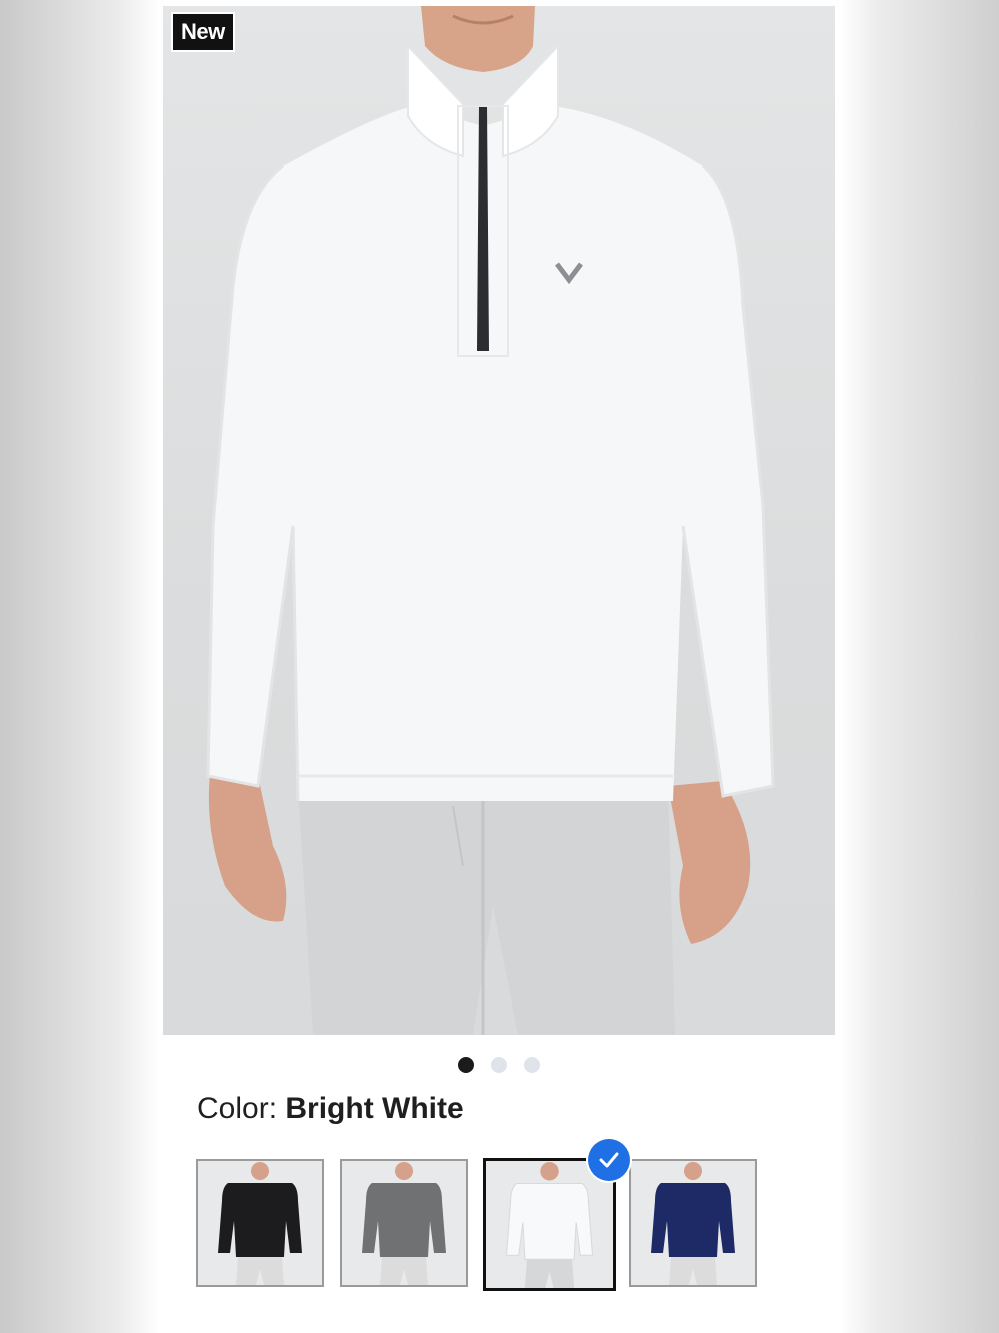 The image size is (999, 1333). I want to click on swatch-gray-image, so click(404, 1223).